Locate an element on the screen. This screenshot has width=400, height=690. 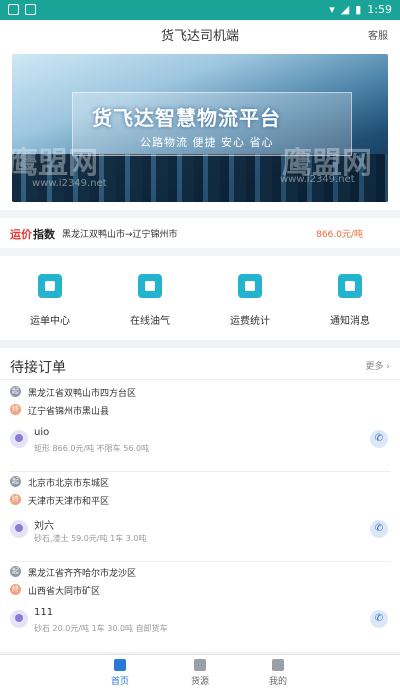
order-destination: 天津市天津市和平区 is located at coordinates (69, 502).